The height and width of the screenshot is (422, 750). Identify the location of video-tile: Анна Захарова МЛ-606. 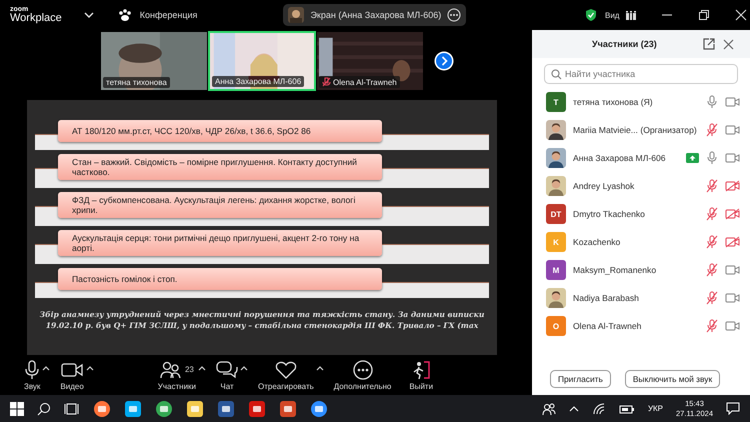
(262, 61).